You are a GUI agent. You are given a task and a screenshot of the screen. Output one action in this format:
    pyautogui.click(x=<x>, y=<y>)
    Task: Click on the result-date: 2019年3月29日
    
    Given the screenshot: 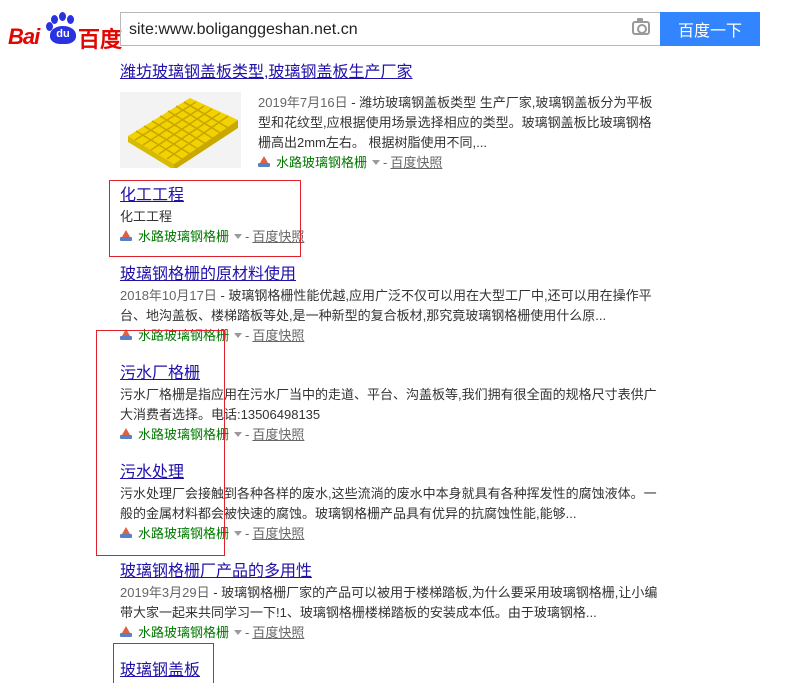 What is the action you would take?
    pyautogui.click(x=165, y=592)
    